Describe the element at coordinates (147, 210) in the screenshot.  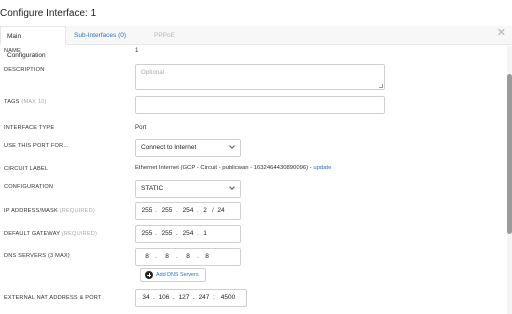
I see `ip-octet-1: 255` at that location.